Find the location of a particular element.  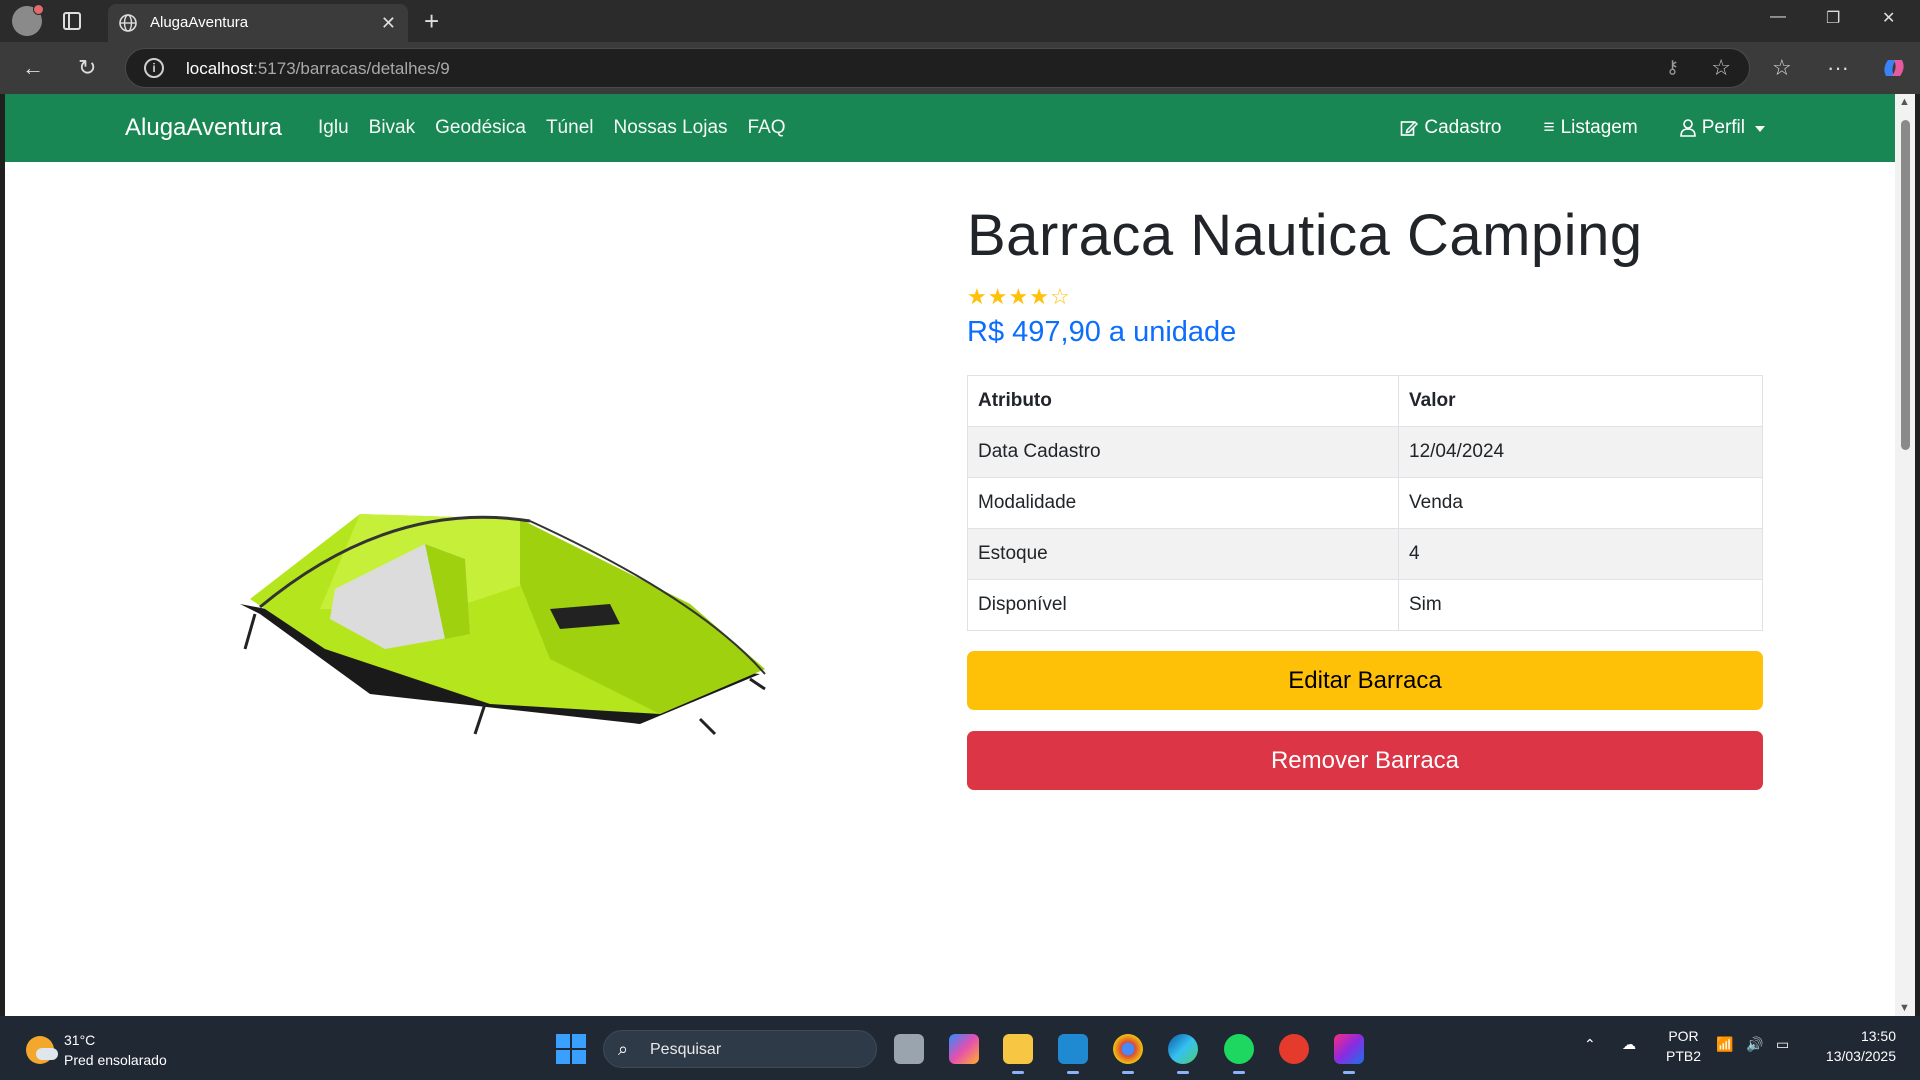

site-info-icon: i is located at coordinates (154, 68).